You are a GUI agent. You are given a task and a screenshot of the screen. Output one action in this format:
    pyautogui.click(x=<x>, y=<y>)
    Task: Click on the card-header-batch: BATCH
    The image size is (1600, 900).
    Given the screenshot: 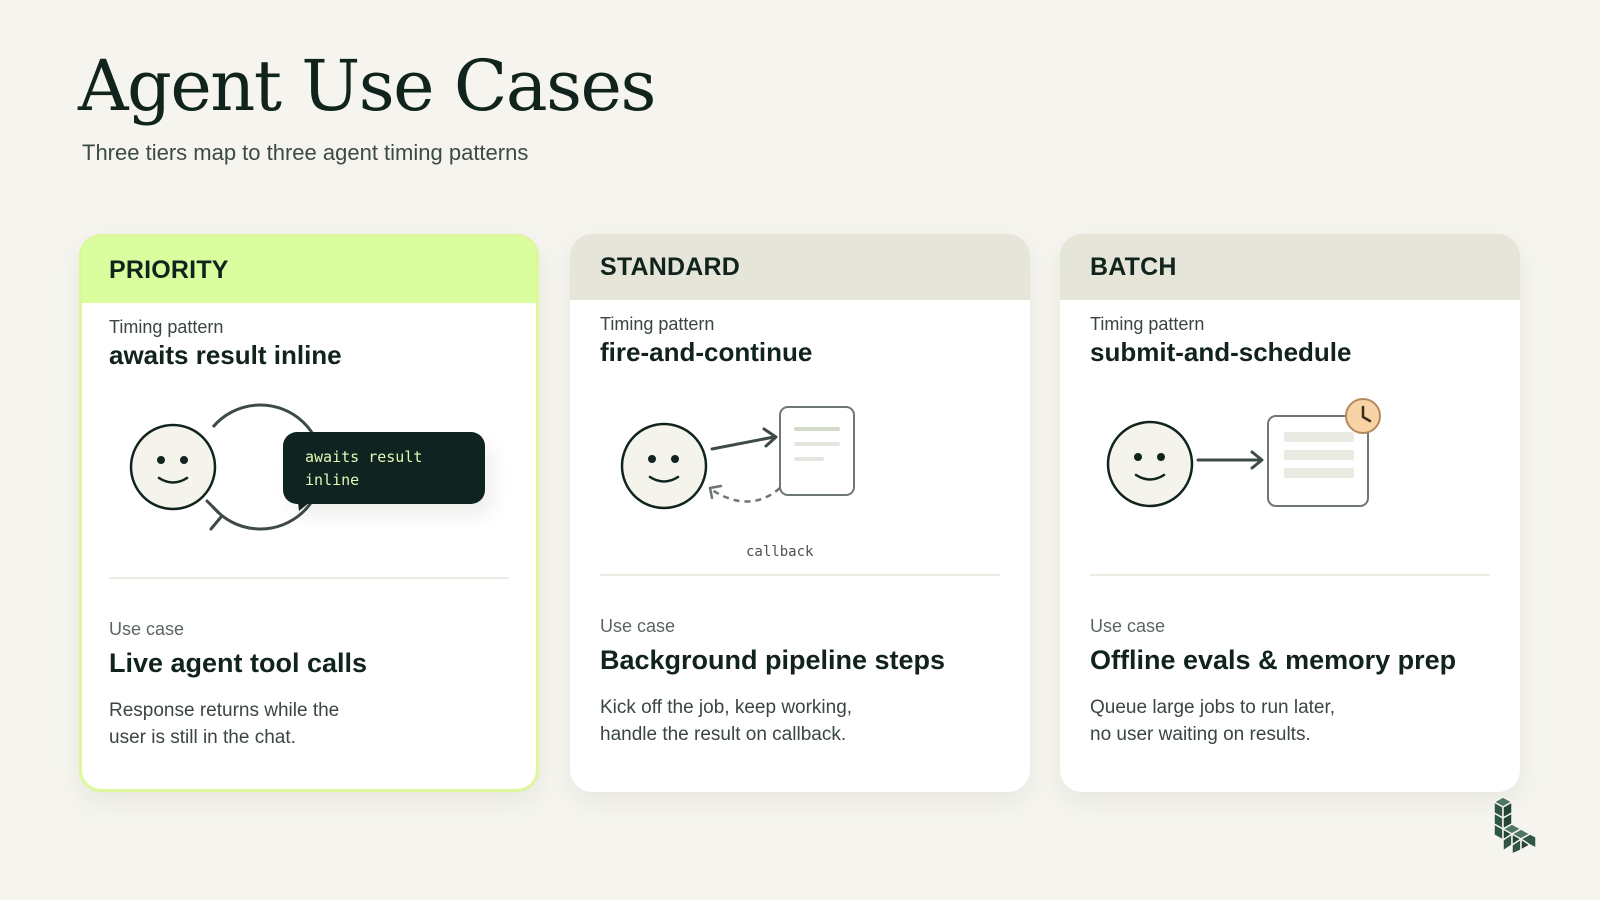 What is the action you would take?
    pyautogui.click(x=1290, y=267)
    